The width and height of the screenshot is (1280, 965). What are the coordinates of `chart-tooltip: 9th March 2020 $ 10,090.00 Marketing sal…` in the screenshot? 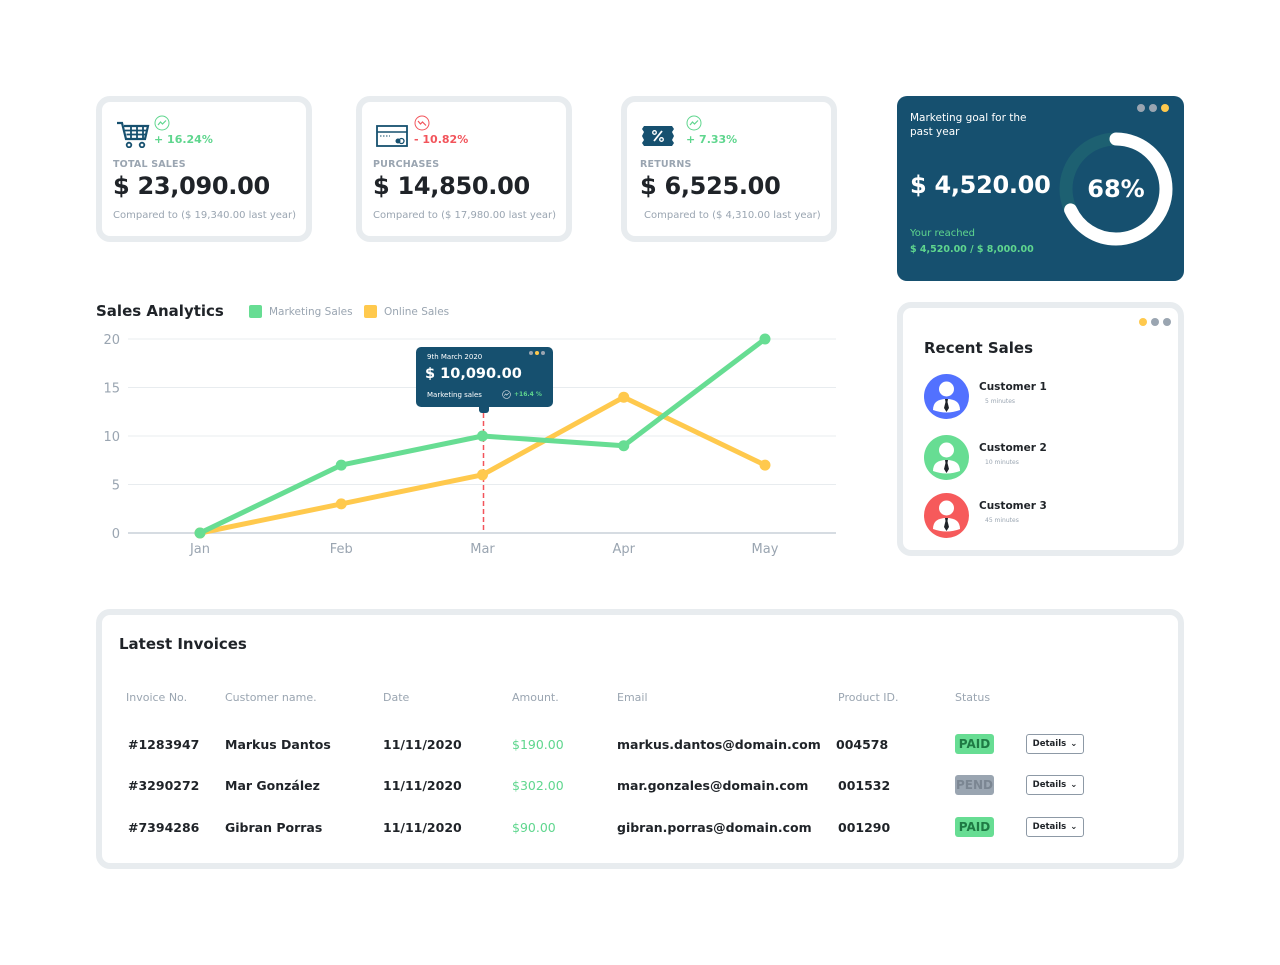 It's located at (484, 380).